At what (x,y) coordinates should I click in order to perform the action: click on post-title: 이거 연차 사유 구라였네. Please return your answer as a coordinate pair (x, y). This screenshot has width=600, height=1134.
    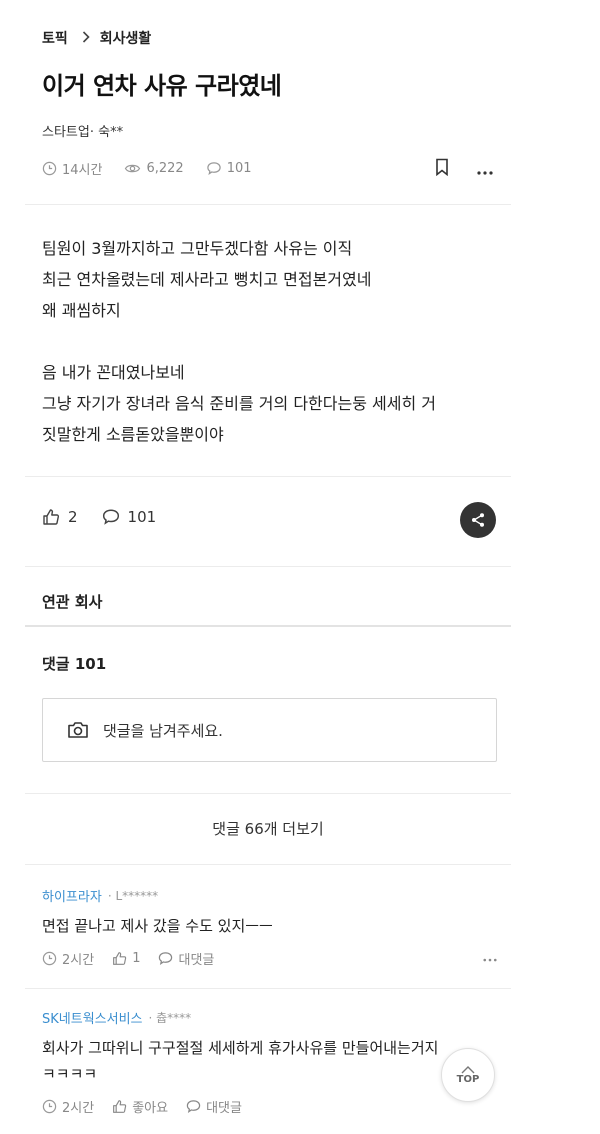
    Looking at the image, I should click on (162, 86).